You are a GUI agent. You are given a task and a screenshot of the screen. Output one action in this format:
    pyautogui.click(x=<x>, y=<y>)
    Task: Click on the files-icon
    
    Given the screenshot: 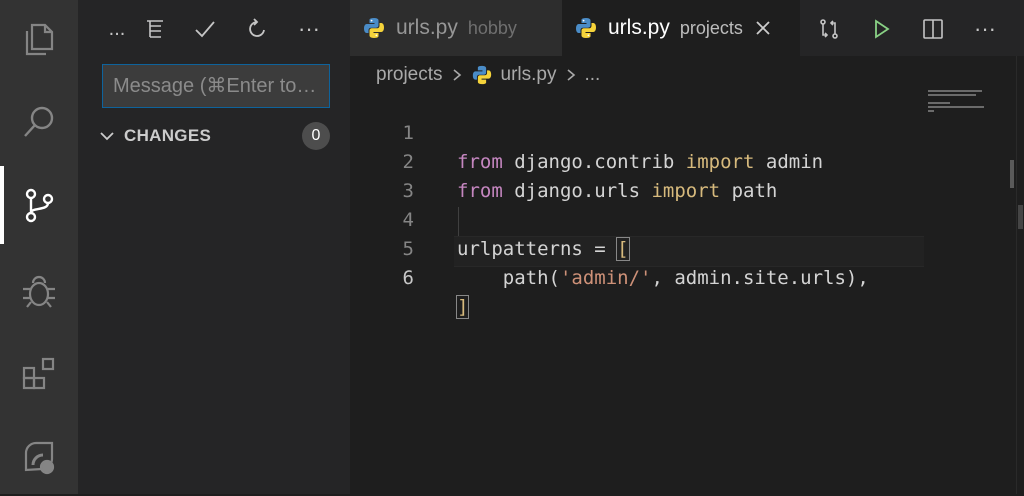 What is the action you would take?
    pyautogui.click(x=39, y=39)
    